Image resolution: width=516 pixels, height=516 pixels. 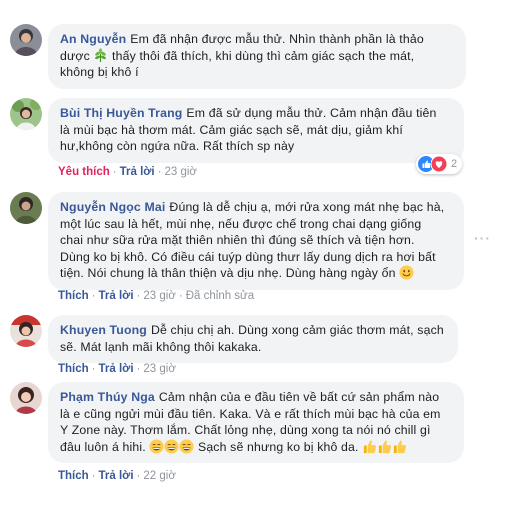 What do you see at coordinates (121, 113) in the screenshot?
I see `commenter-name: Bùi Thị Huyền Trang` at bounding box center [121, 113].